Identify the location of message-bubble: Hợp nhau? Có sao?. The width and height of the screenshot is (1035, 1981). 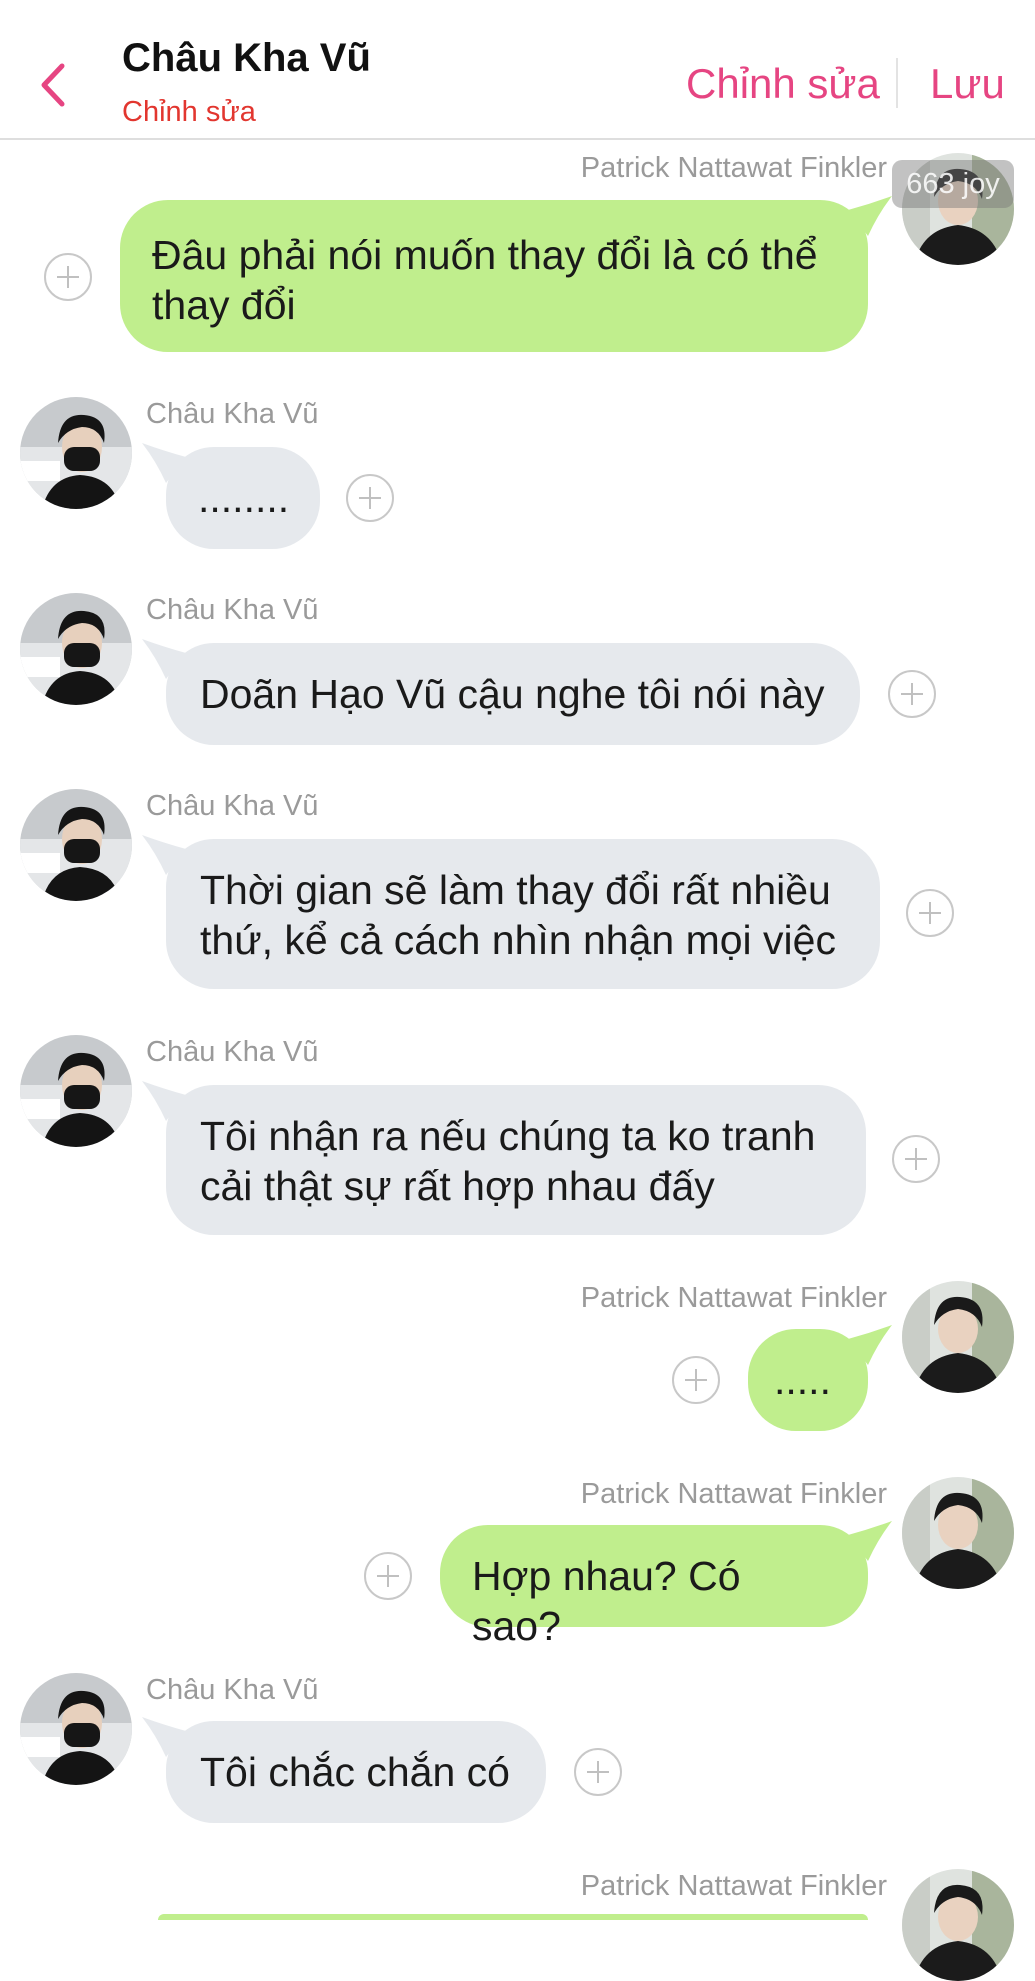
(666, 1585).